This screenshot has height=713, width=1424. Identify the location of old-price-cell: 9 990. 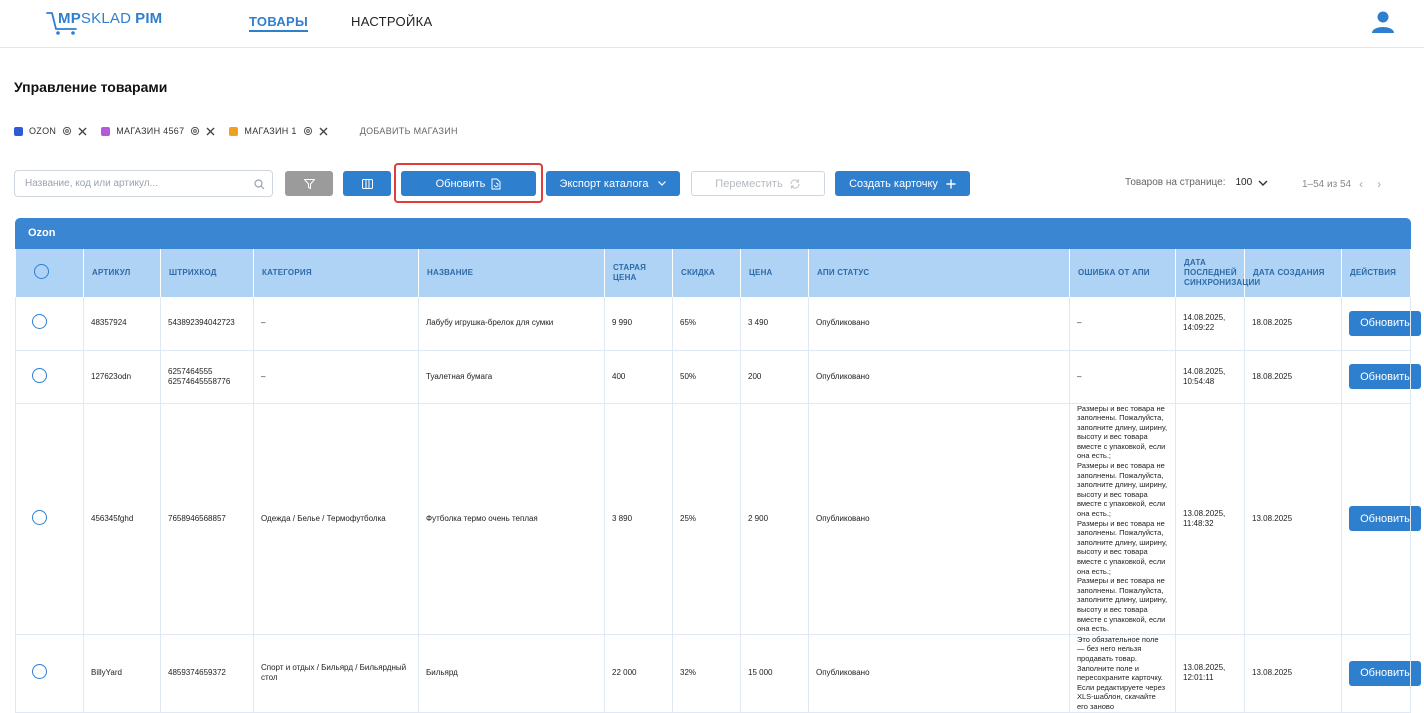
(638, 324).